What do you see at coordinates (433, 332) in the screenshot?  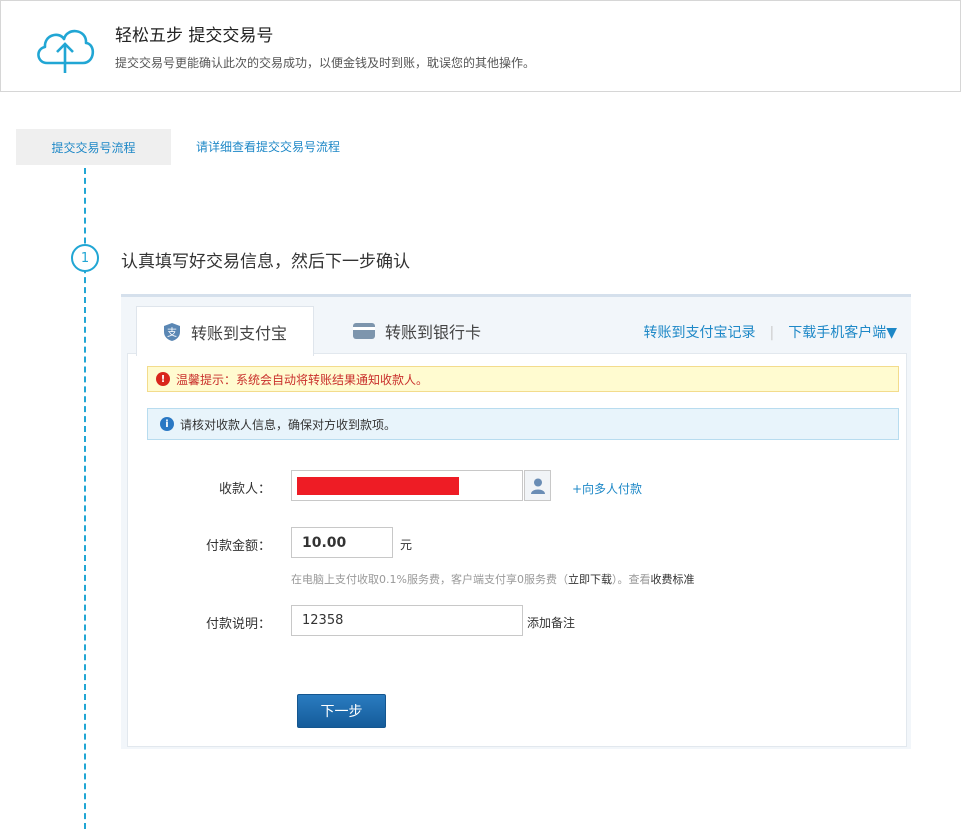 I see `tab-label: 转账到银行卡` at bounding box center [433, 332].